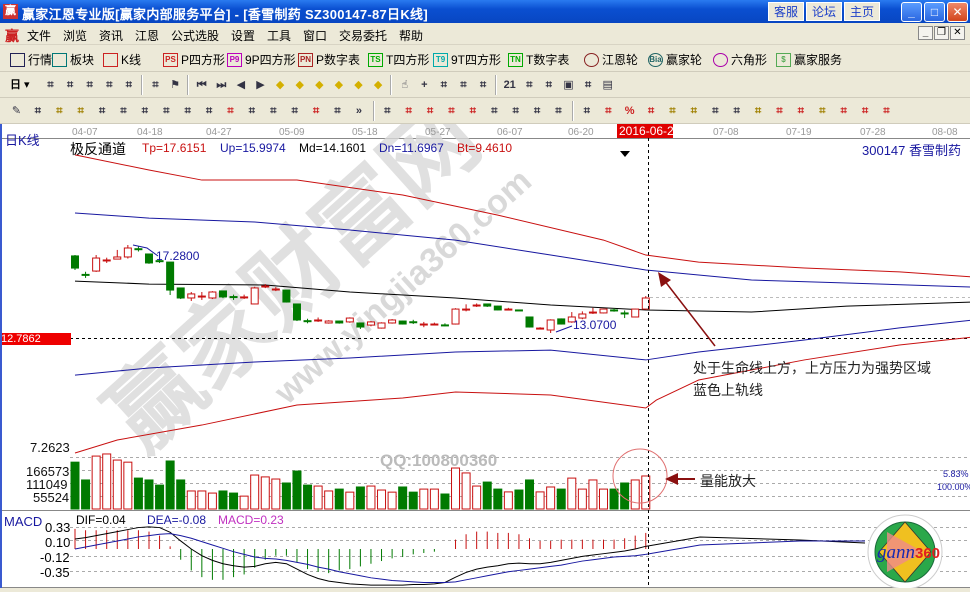 This screenshot has width=970, height=592. What do you see at coordinates (800, 111) in the screenshot?
I see `f-fan-icon: ⌗` at bounding box center [800, 111].